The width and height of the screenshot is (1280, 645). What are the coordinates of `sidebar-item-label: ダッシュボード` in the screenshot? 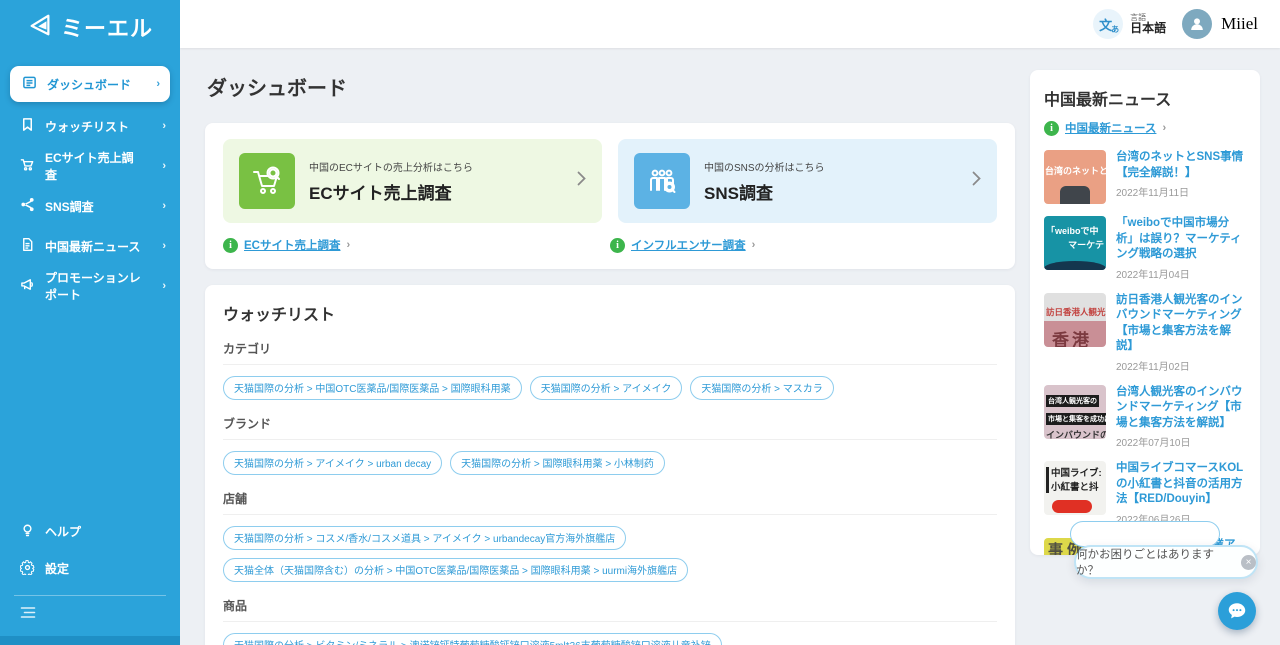 It's located at (89, 84).